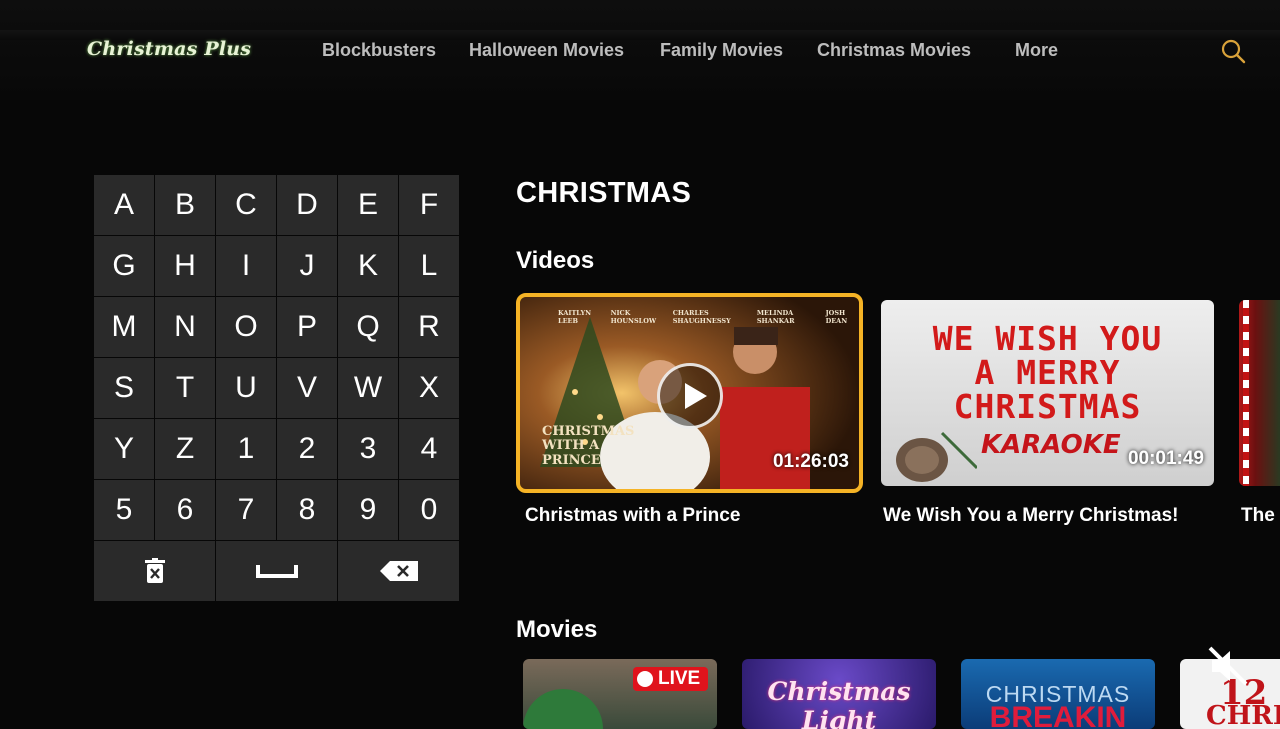  Describe the element at coordinates (588, 446) in the screenshot. I see `poster-title: CHRISTMAS WITH A PRINCE` at that location.